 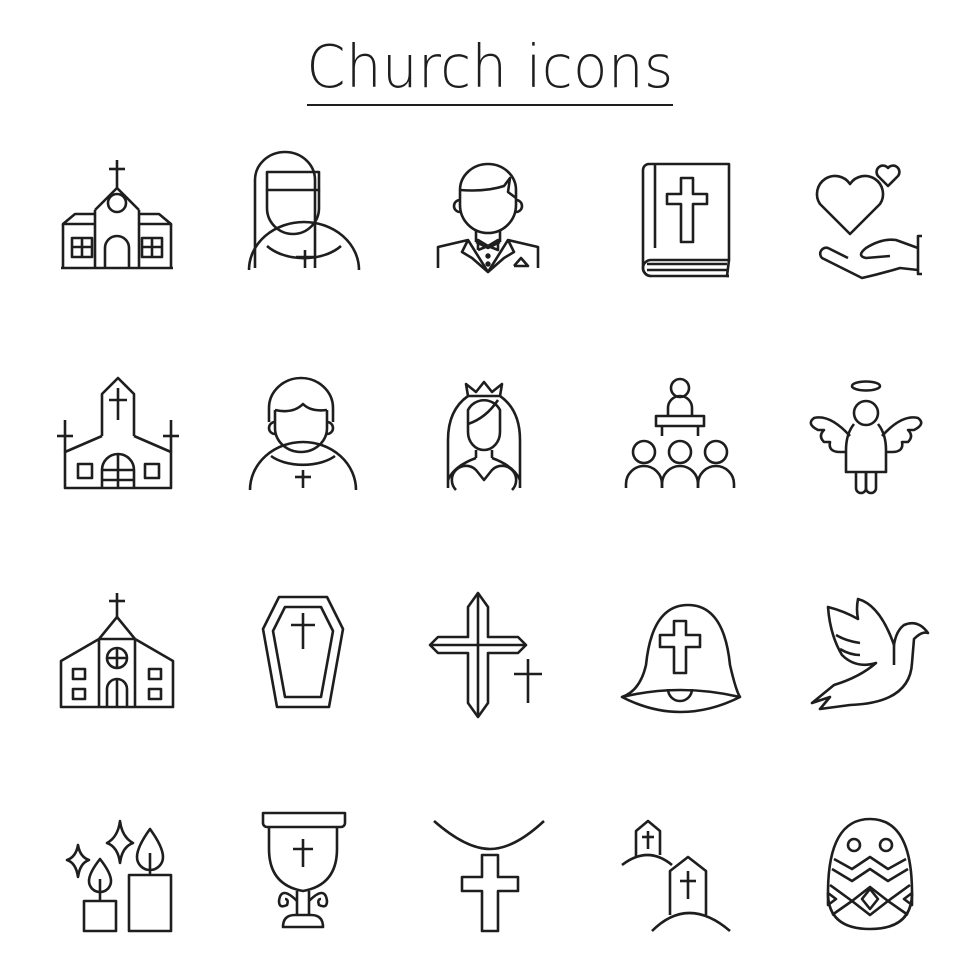 I want to click on groom-icon, so click(x=488, y=220).